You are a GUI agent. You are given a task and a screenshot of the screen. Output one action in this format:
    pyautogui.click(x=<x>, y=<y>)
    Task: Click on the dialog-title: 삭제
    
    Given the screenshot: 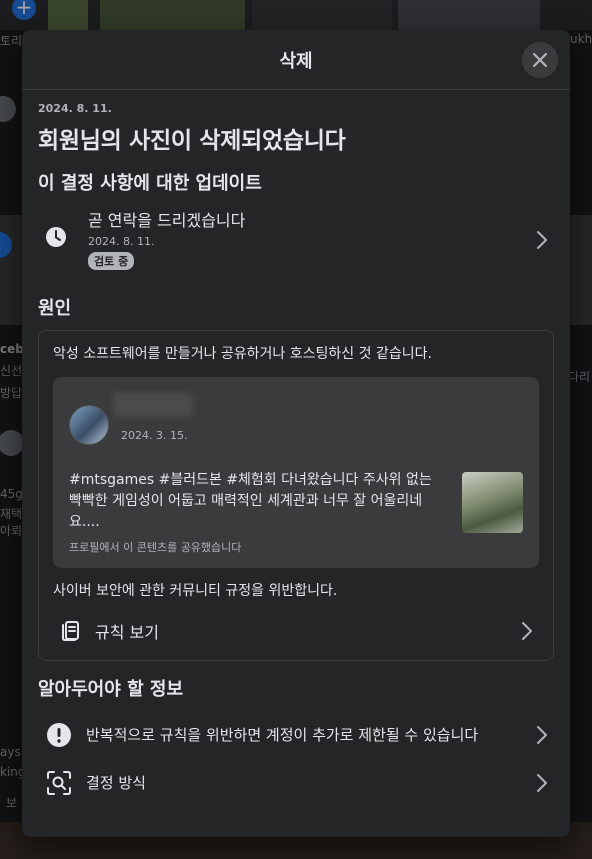 What is the action you would take?
    pyautogui.click(x=296, y=61)
    